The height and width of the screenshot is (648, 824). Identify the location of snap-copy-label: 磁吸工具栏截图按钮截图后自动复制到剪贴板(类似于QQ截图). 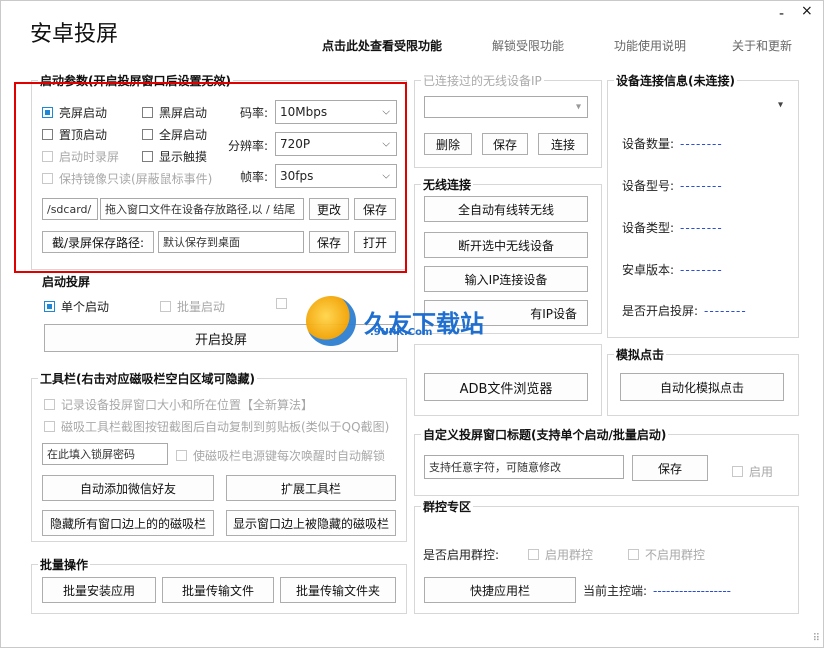
(225, 427).